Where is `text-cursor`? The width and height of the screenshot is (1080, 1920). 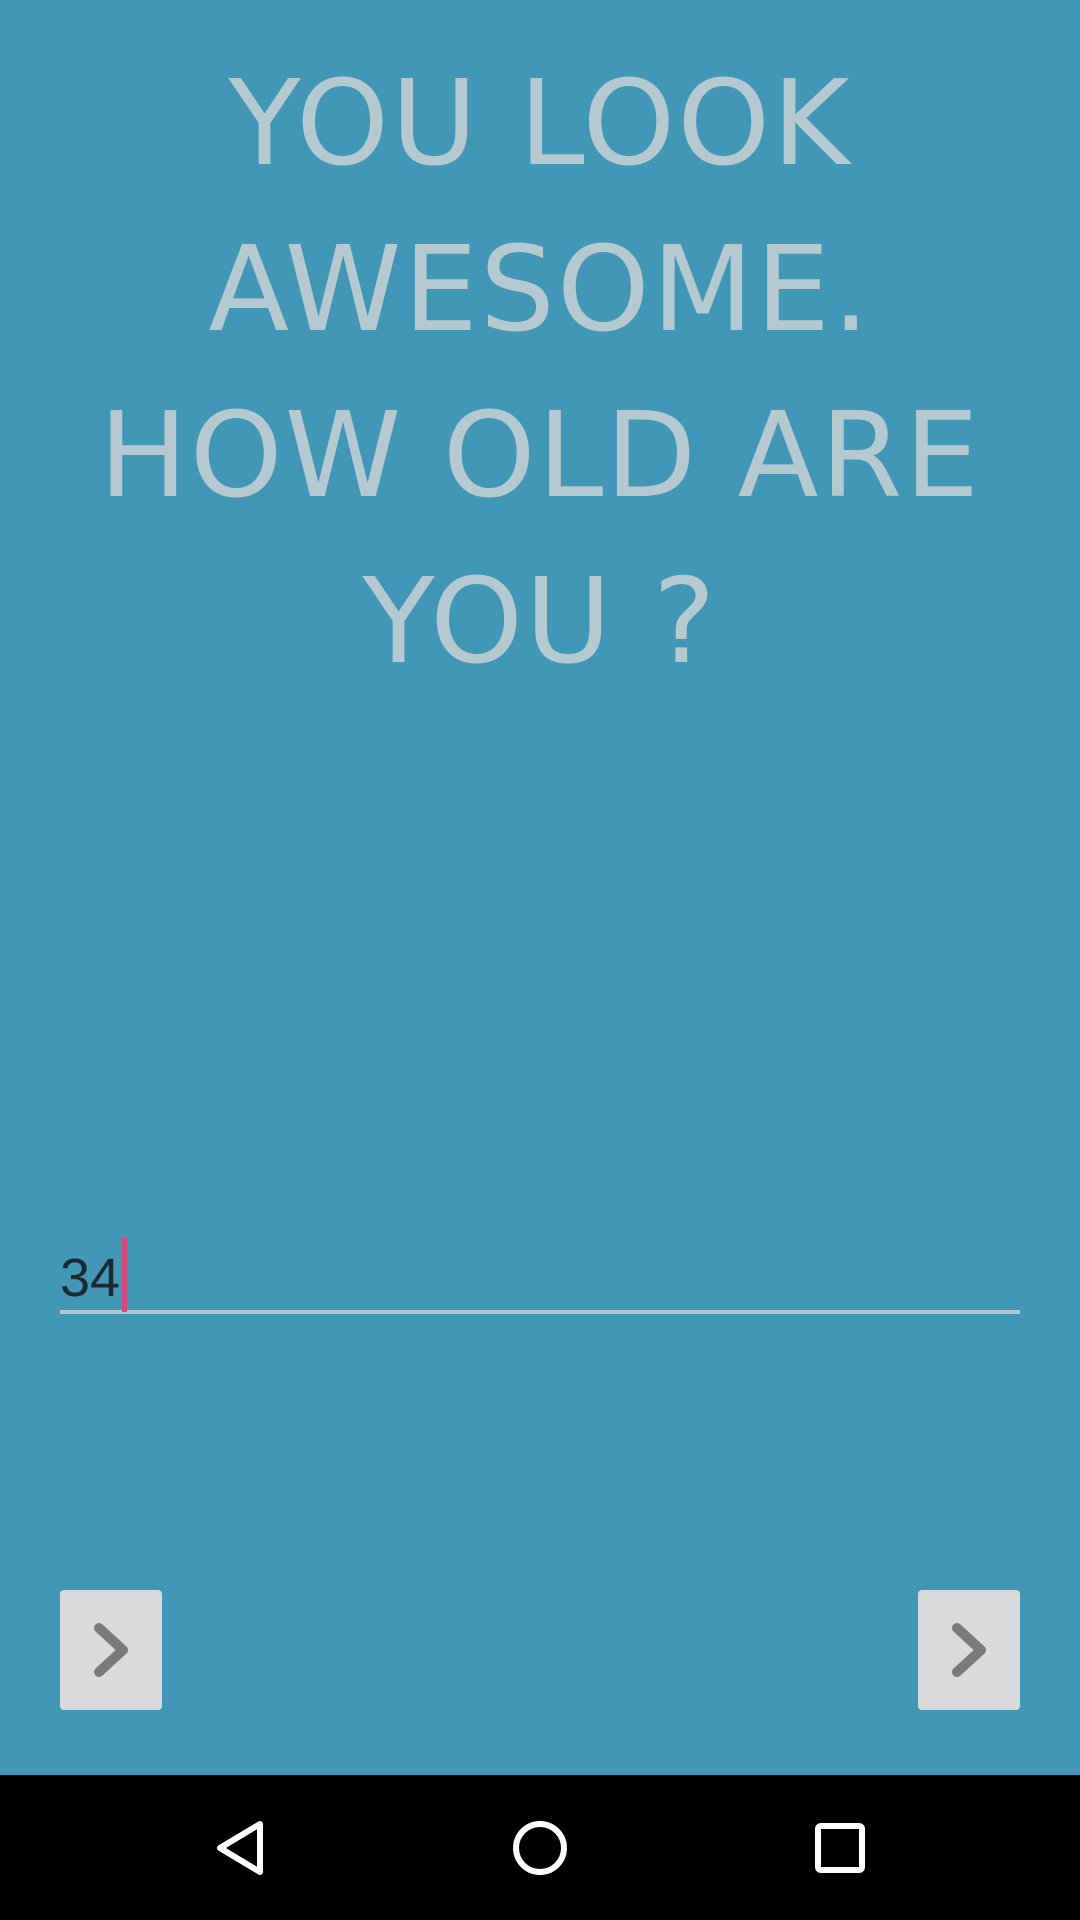
text-cursor is located at coordinates (125, 1275).